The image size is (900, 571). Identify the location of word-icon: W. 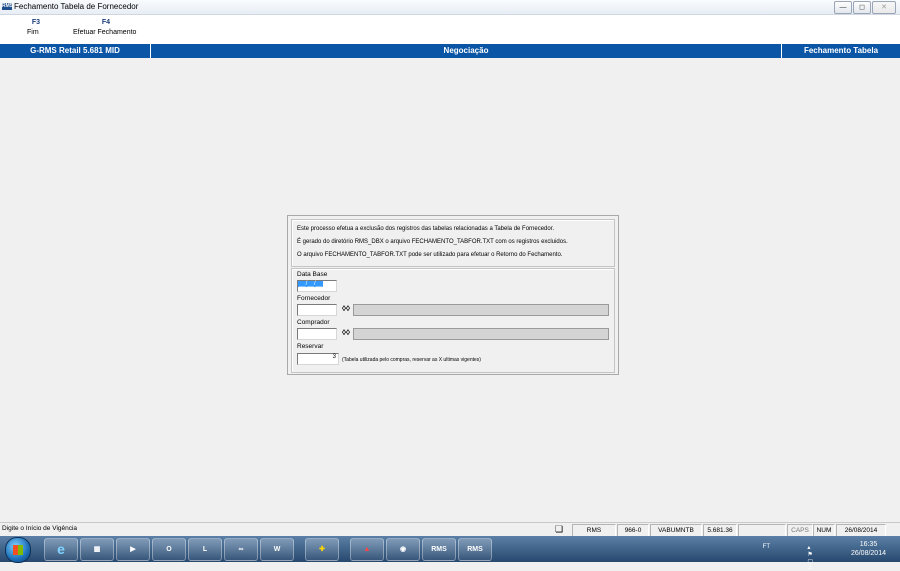
(277, 549).